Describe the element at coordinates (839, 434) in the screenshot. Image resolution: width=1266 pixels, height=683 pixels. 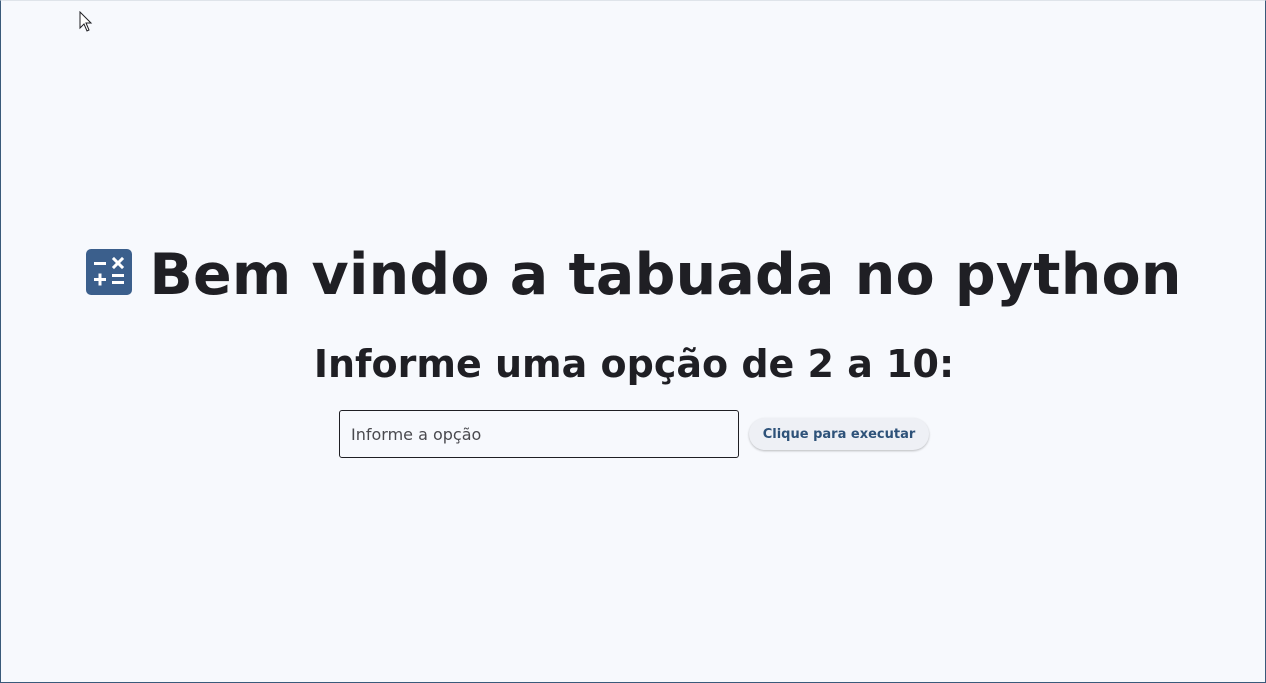
I see `execute-button: Clique para executar` at that location.